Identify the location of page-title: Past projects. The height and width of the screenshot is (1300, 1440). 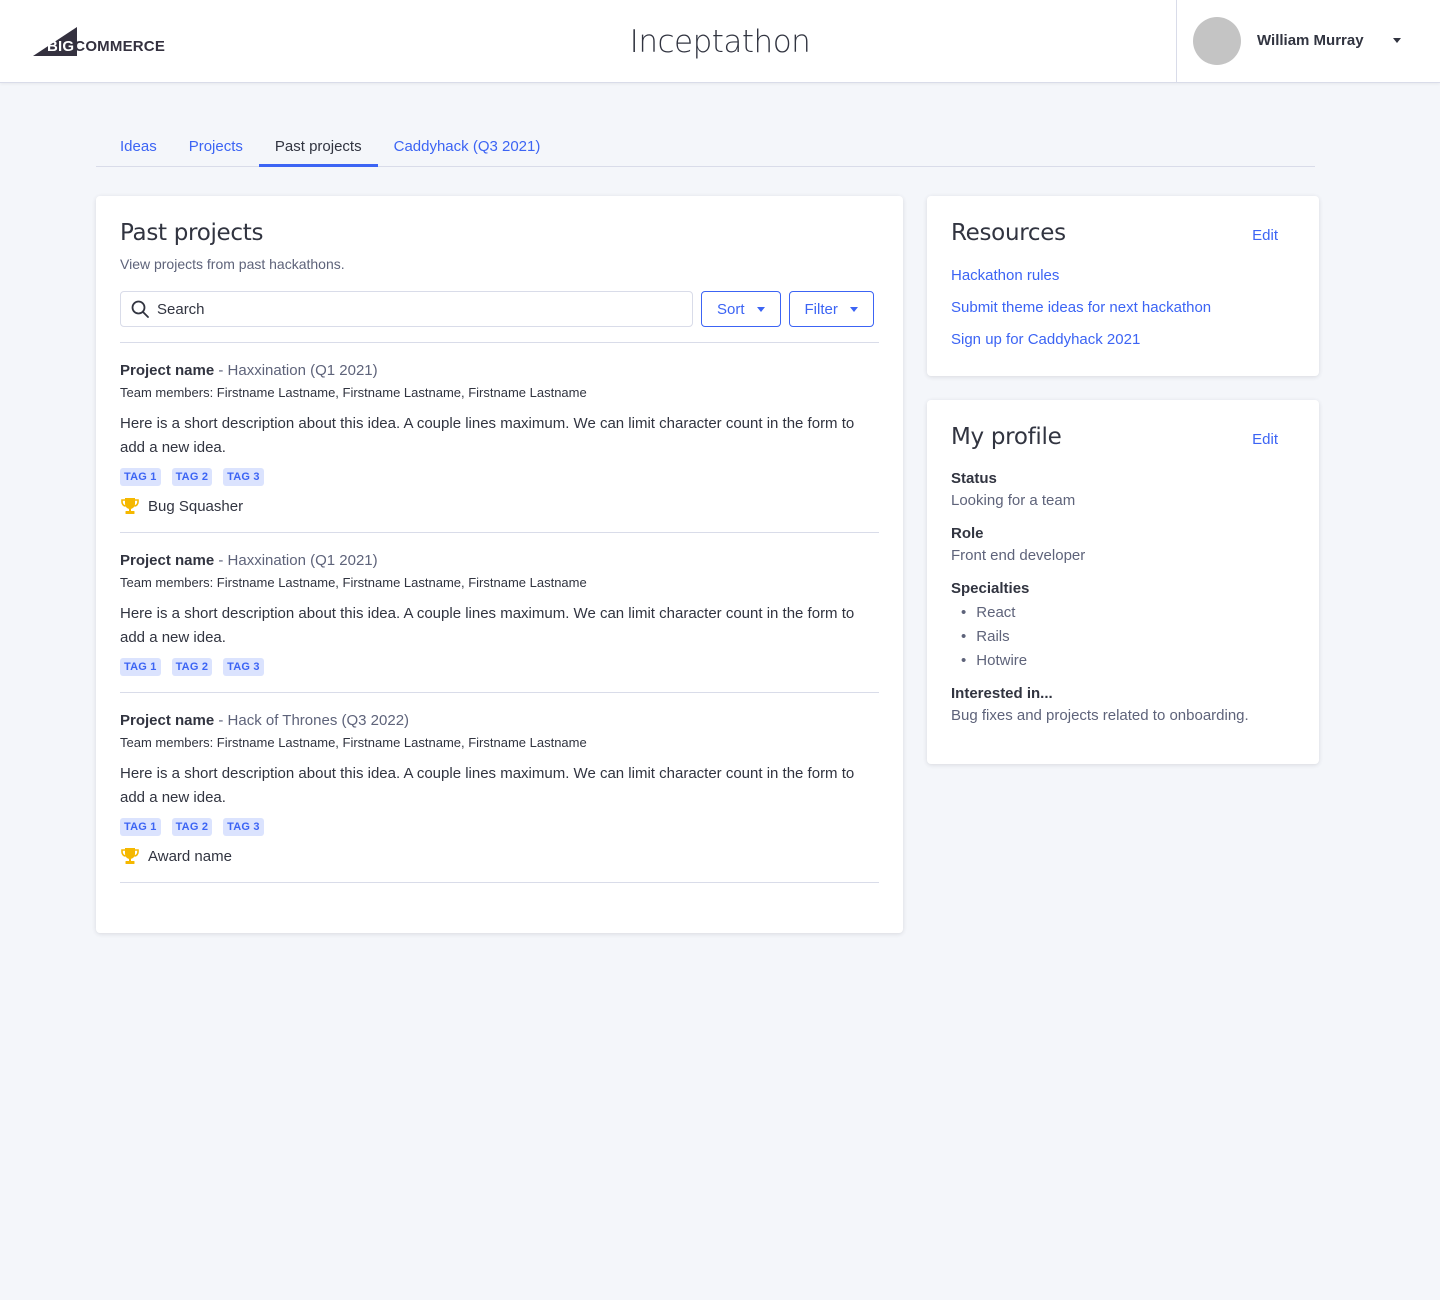
(192, 233).